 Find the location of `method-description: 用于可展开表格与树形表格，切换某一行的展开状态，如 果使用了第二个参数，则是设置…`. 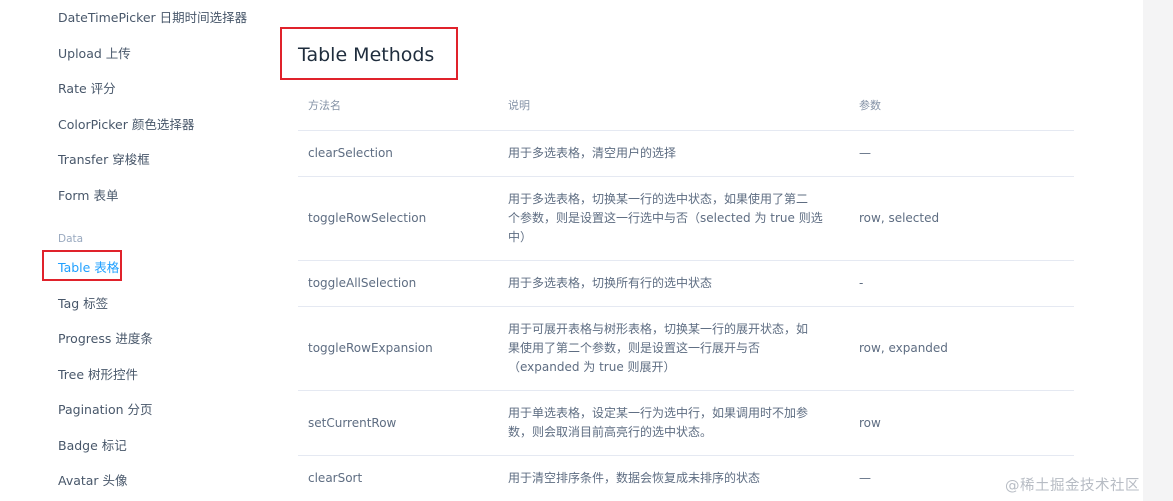

method-description: 用于可展开表格与树形表格，切换某一行的展开状态，如 果使用了第二个参数，则是设置… is located at coordinates (670, 348).